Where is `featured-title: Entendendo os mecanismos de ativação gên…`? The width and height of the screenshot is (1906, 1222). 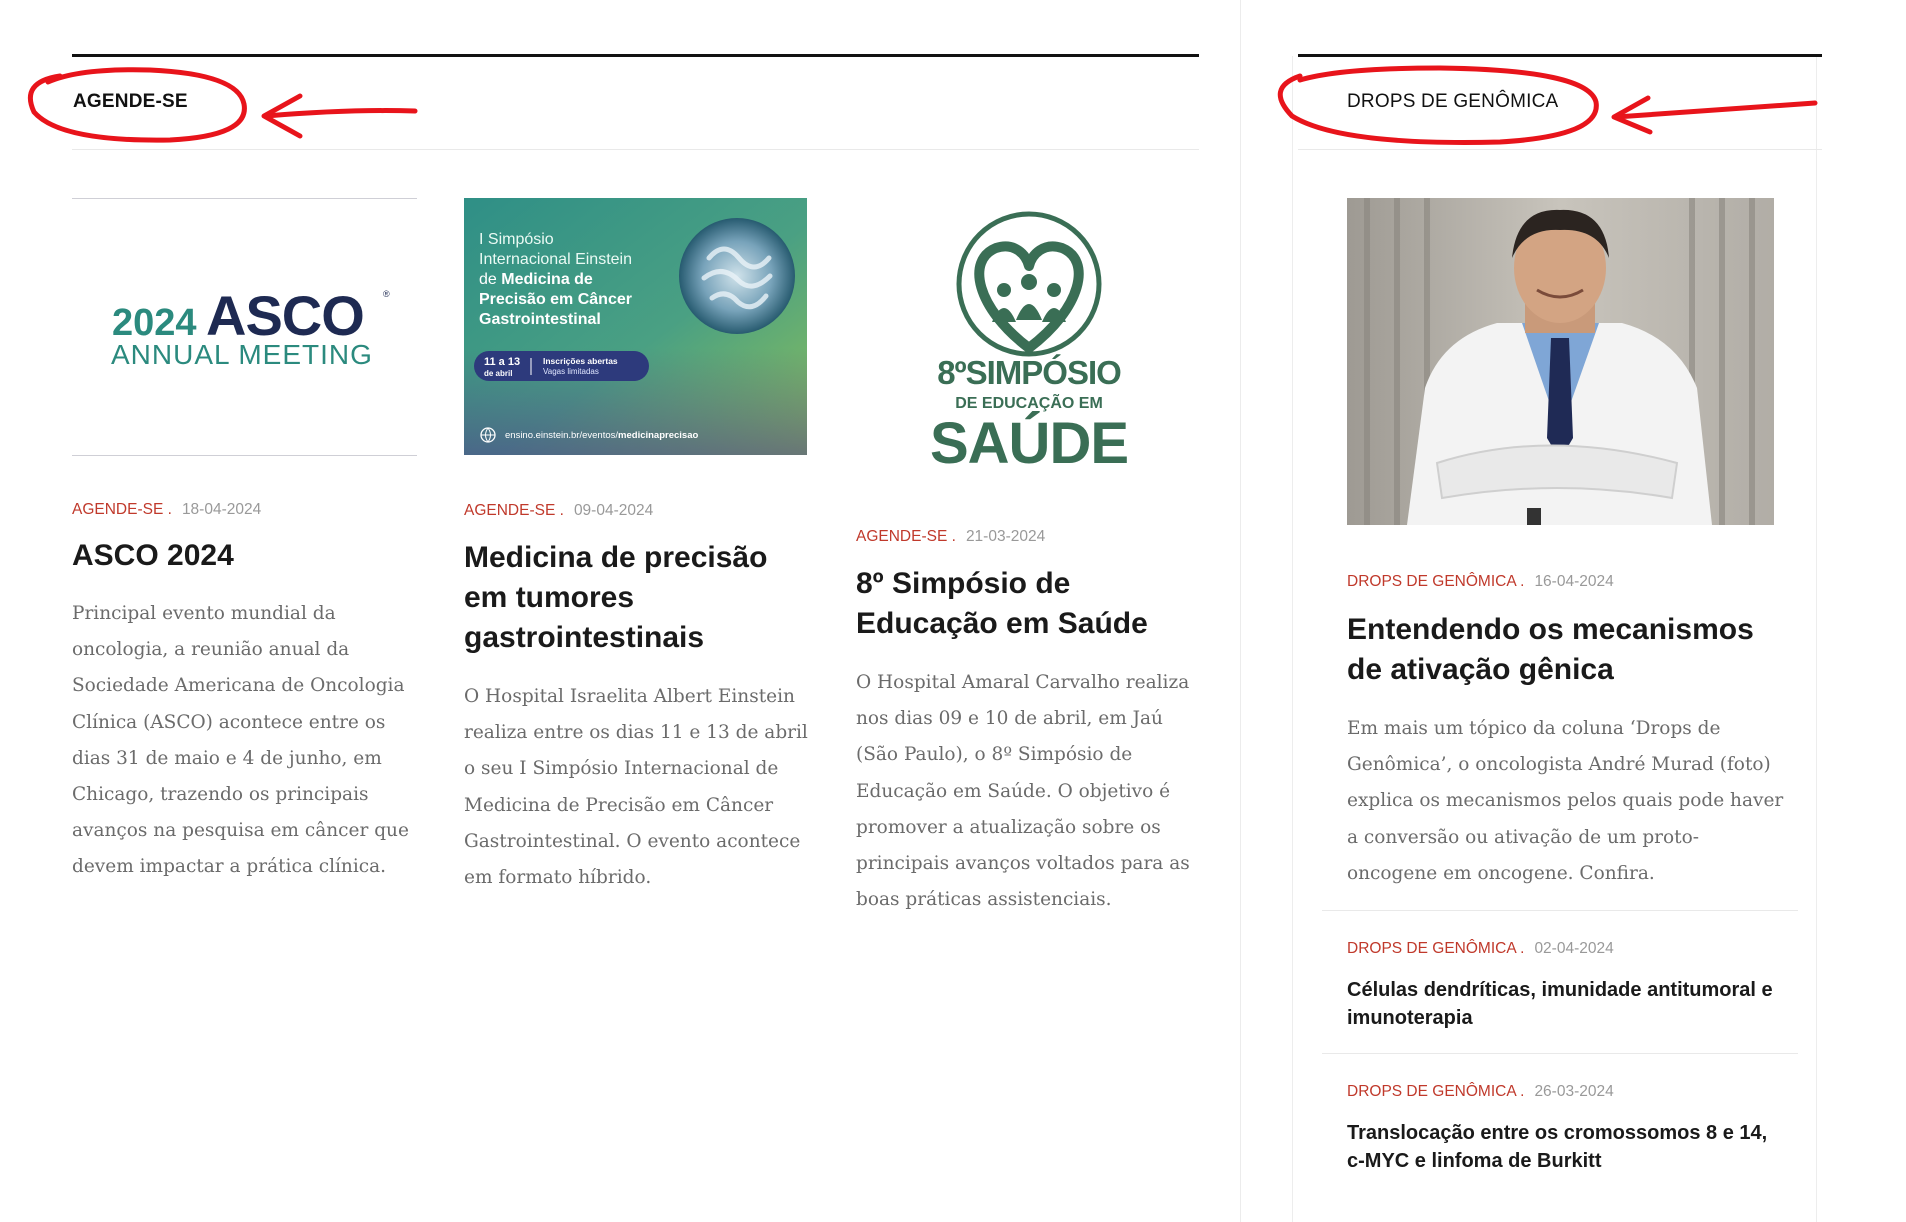
featured-title: Entendendo os mecanismos de ativação gên… is located at coordinates (1567, 650).